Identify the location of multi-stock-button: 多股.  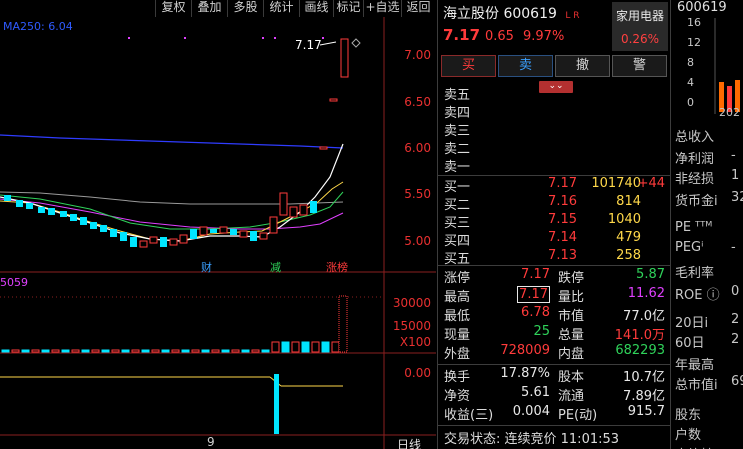
(245, 8).